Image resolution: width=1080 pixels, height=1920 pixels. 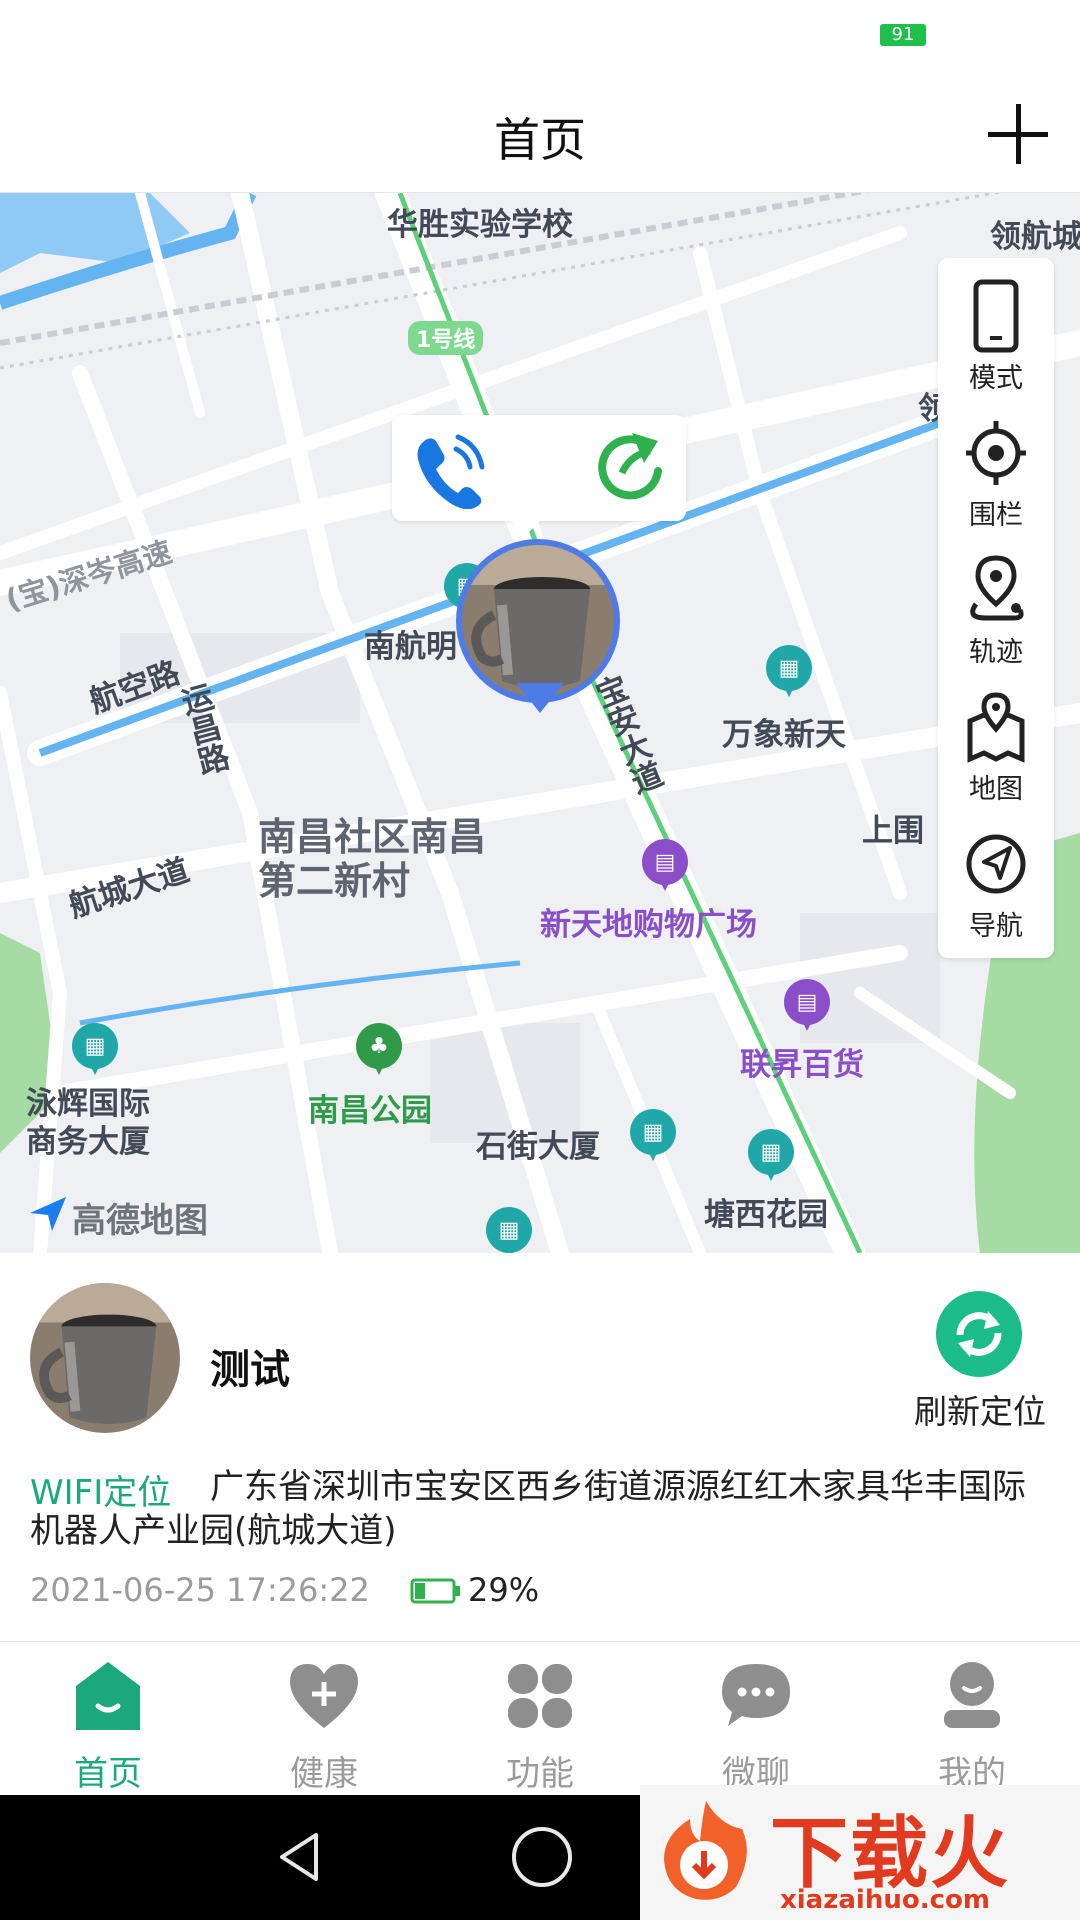 What do you see at coordinates (250, 1370) in the screenshot?
I see `device-name: 测试` at bounding box center [250, 1370].